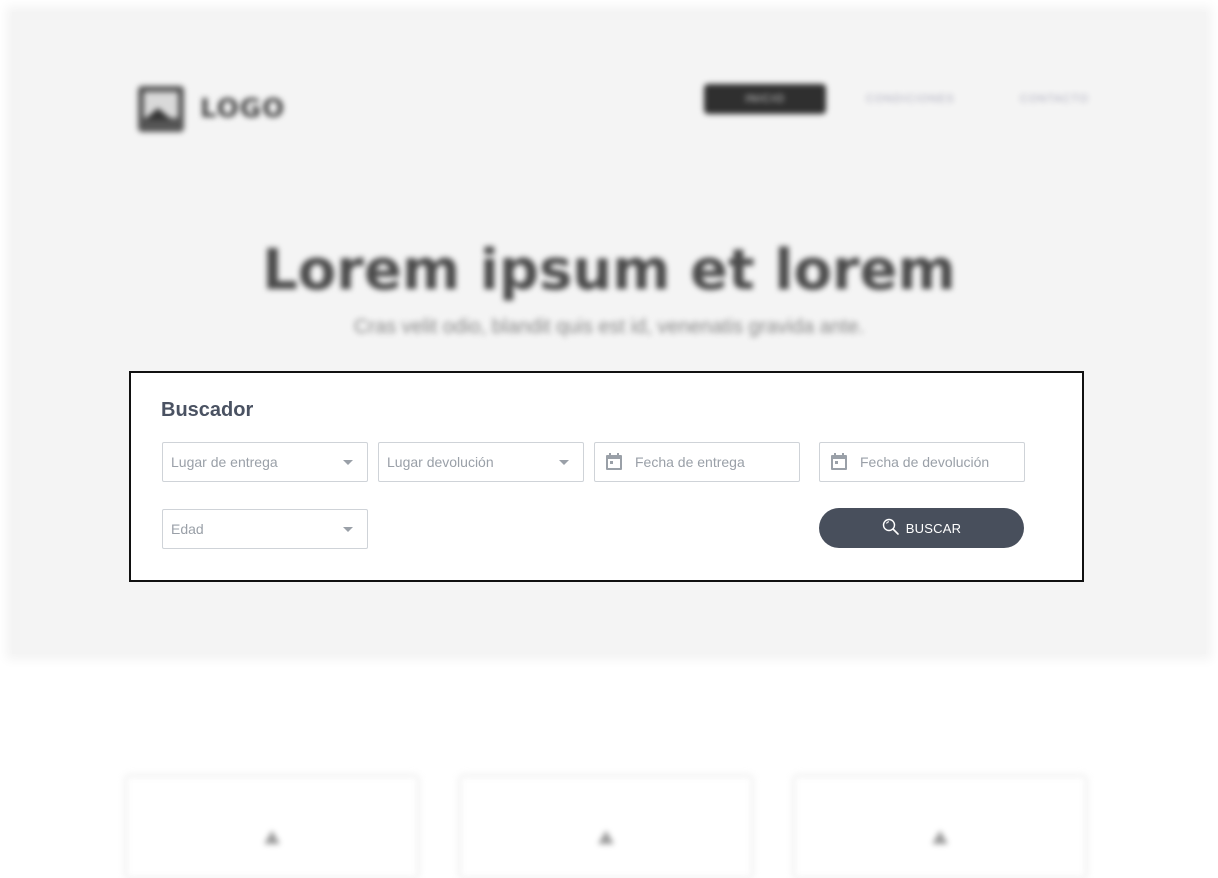  I want to click on nav-item-contacto: Contacto, so click(1054, 99).